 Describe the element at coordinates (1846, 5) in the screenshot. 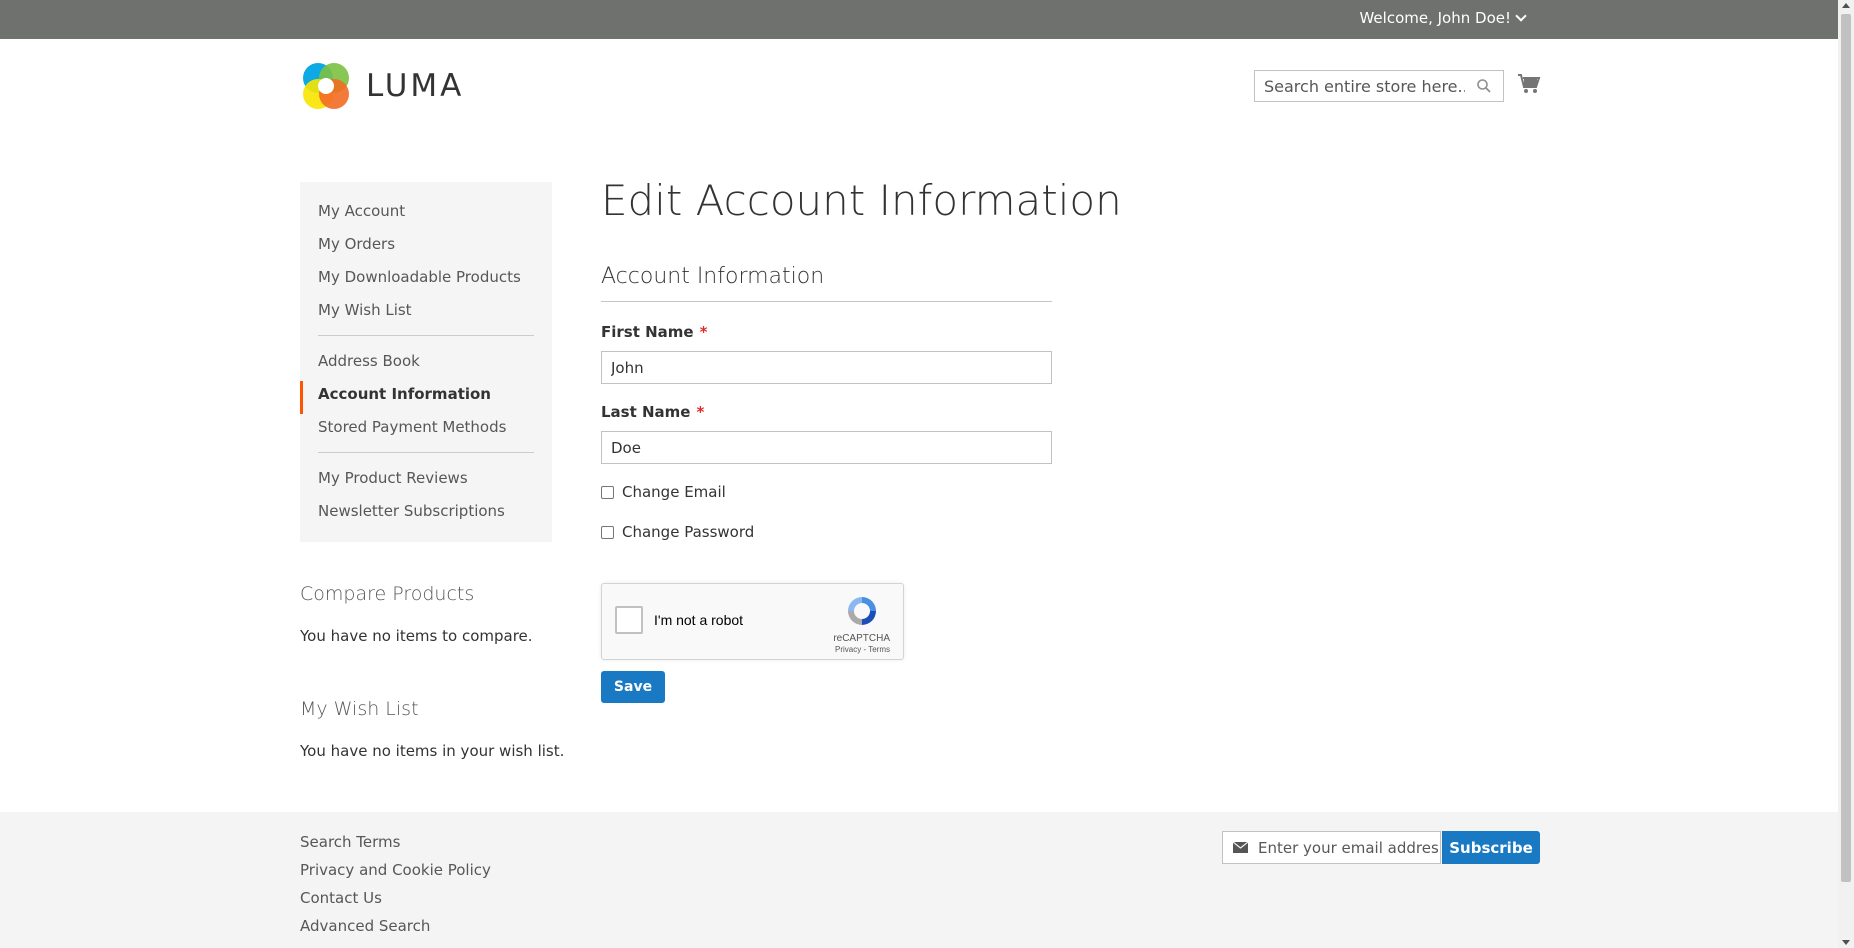

I see `scroll-up-arrow-icon` at that location.